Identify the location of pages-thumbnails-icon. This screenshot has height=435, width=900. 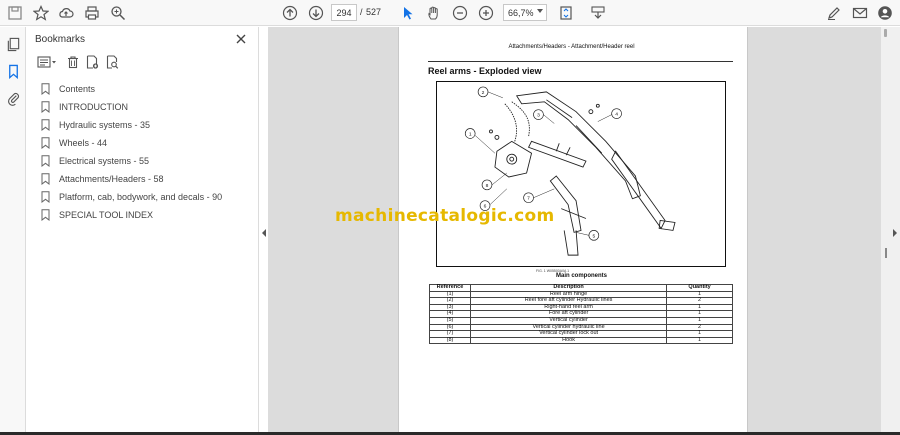
(13, 44).